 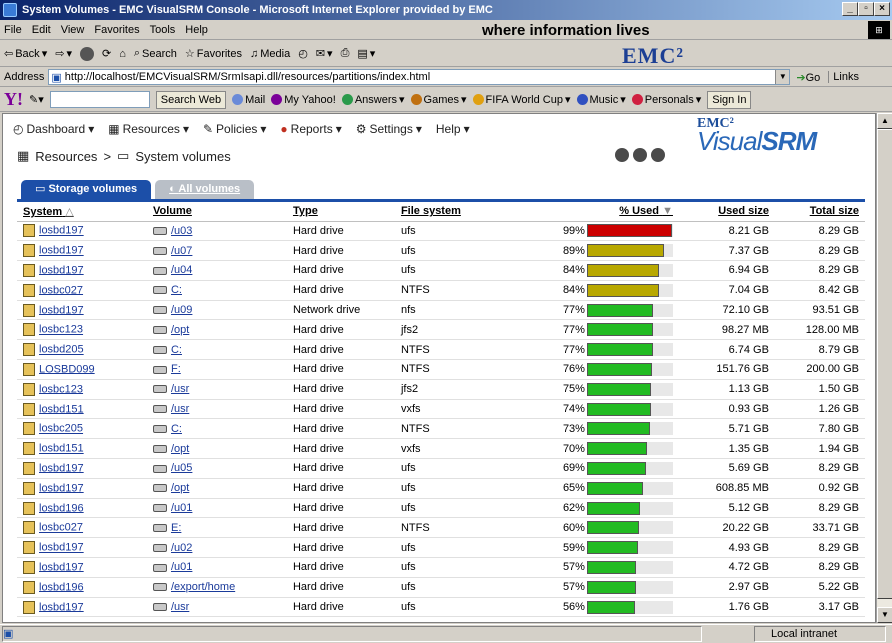 I want to click on col-used-pct: % Used ▼, so click(x=617, y=212).